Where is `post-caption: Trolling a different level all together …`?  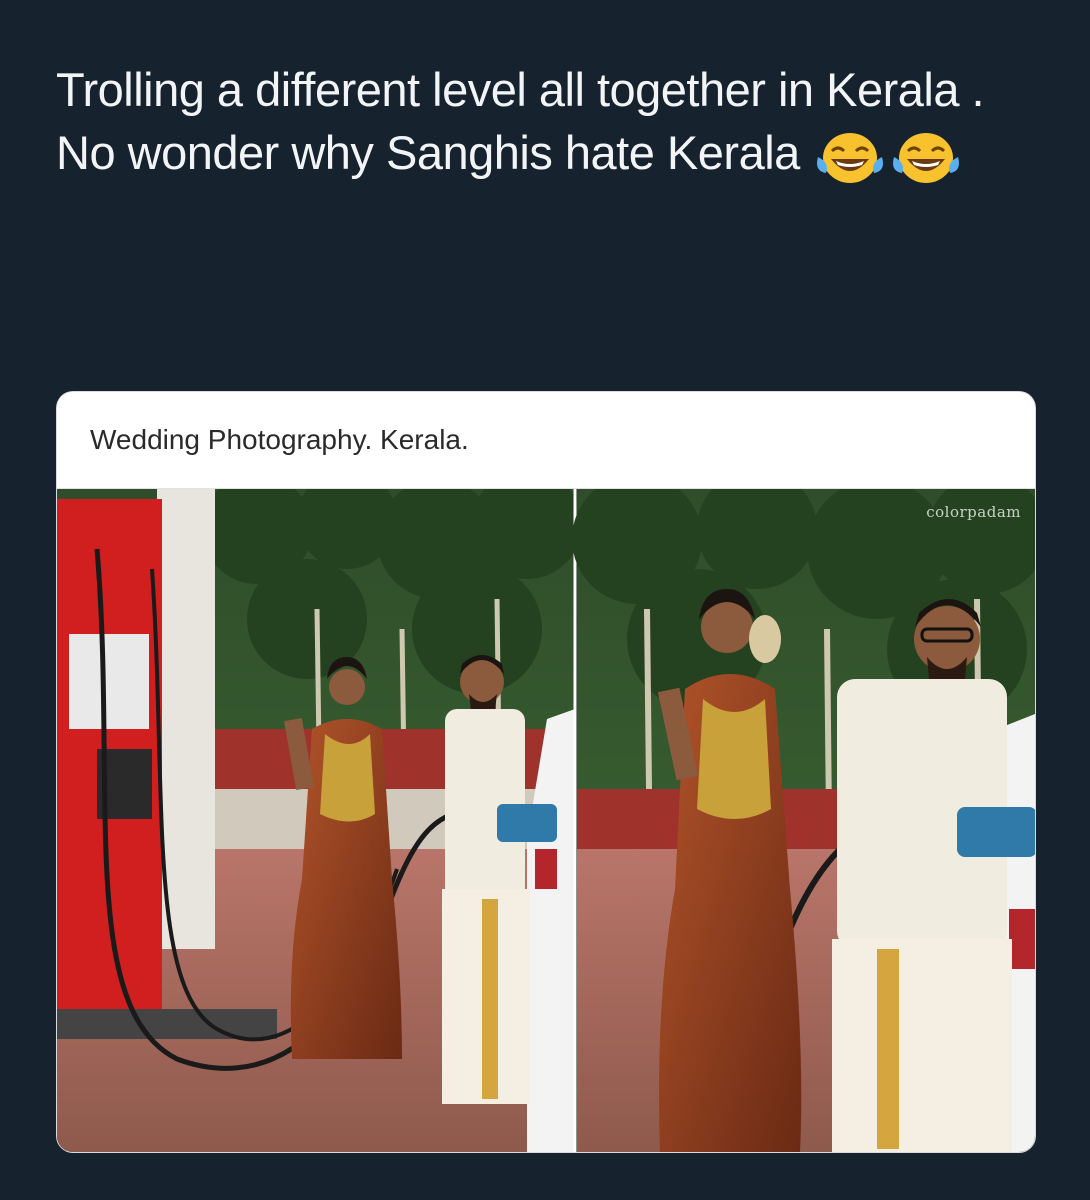 post-caption: Trolling a different level all together … is located at coordinates (551, 122).